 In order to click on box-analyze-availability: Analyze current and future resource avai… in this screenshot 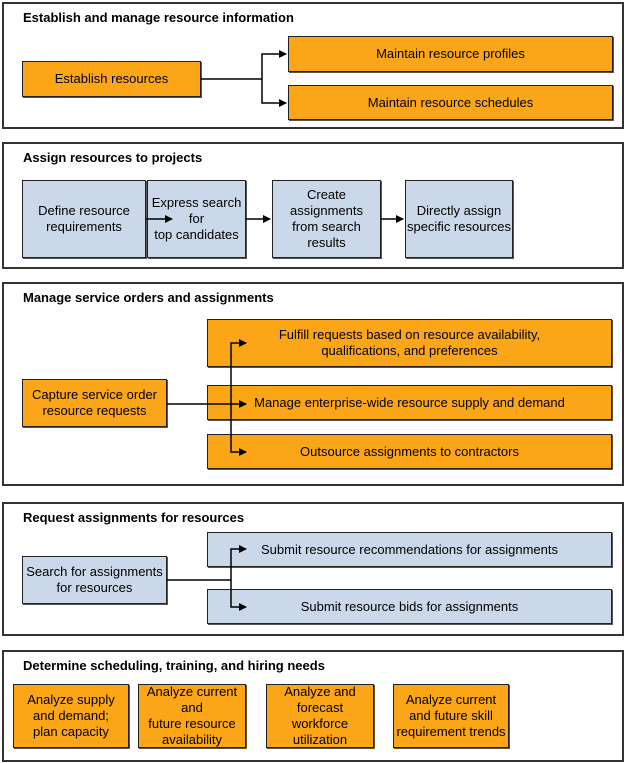, I will do `click(192, 716)`.